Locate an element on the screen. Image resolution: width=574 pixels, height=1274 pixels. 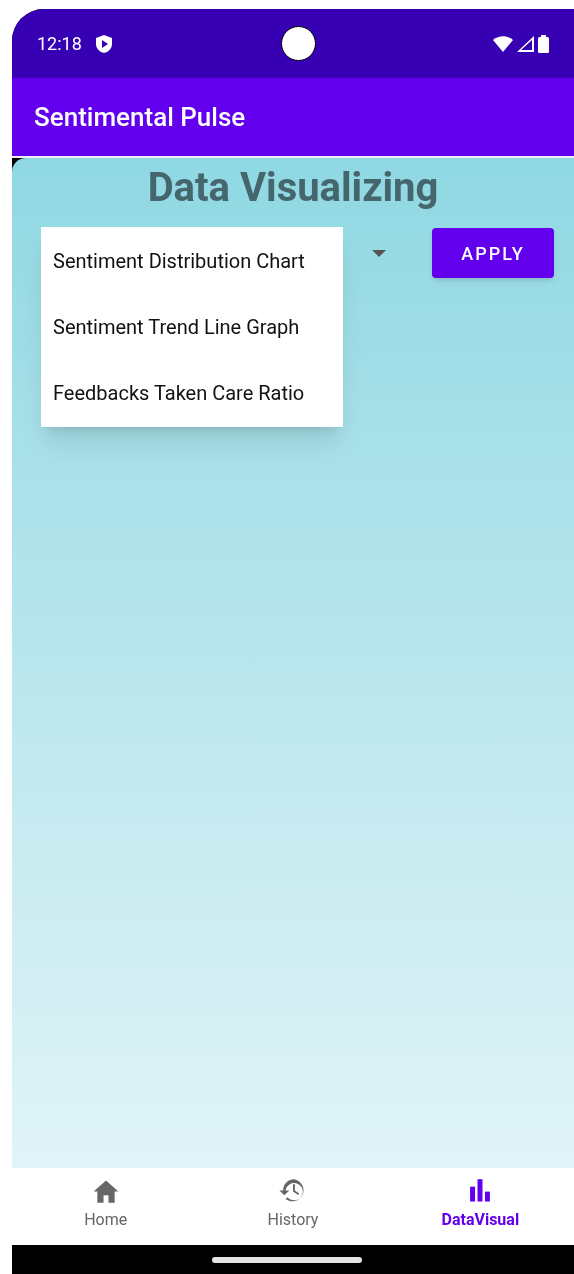
status-time: 12:18 is located at coordinates (59, 44).